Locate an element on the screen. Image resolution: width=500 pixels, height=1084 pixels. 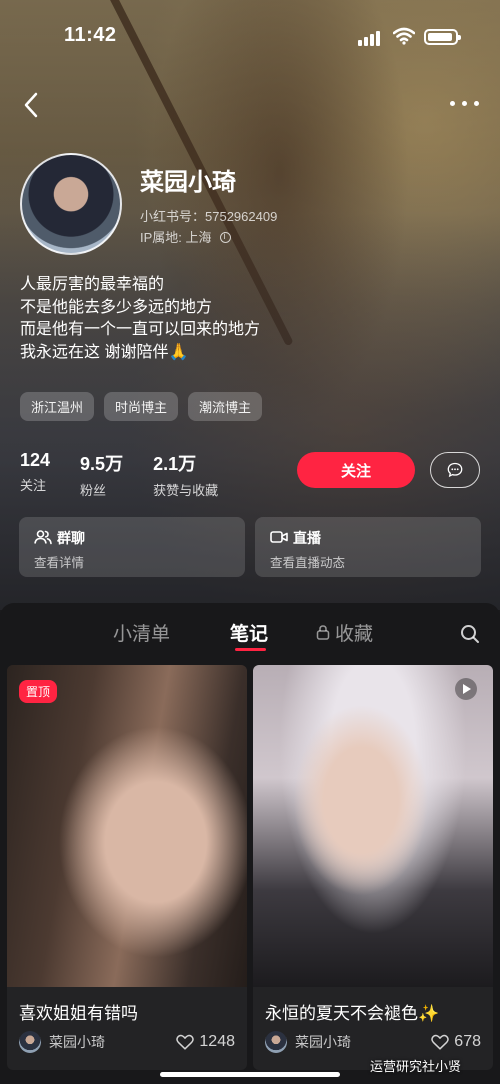
tab-notes: 笔记 is located at coordinates (249, 632).